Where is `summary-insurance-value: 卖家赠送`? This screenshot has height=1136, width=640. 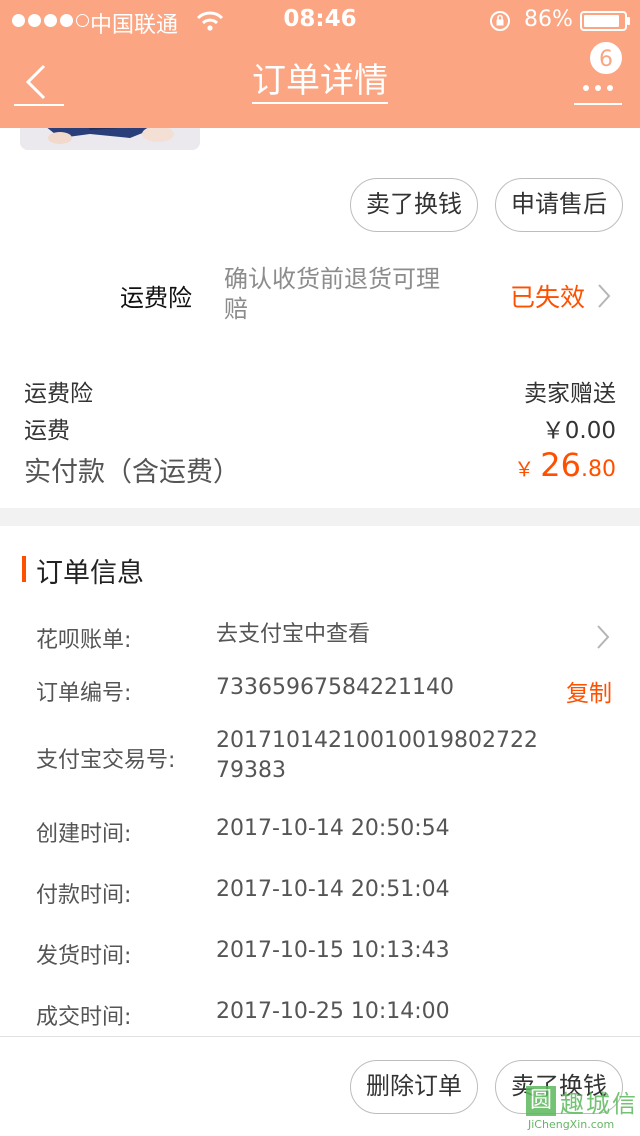 summary-insurance-value: 卖家赠送 is located at coordinates (570, 394).